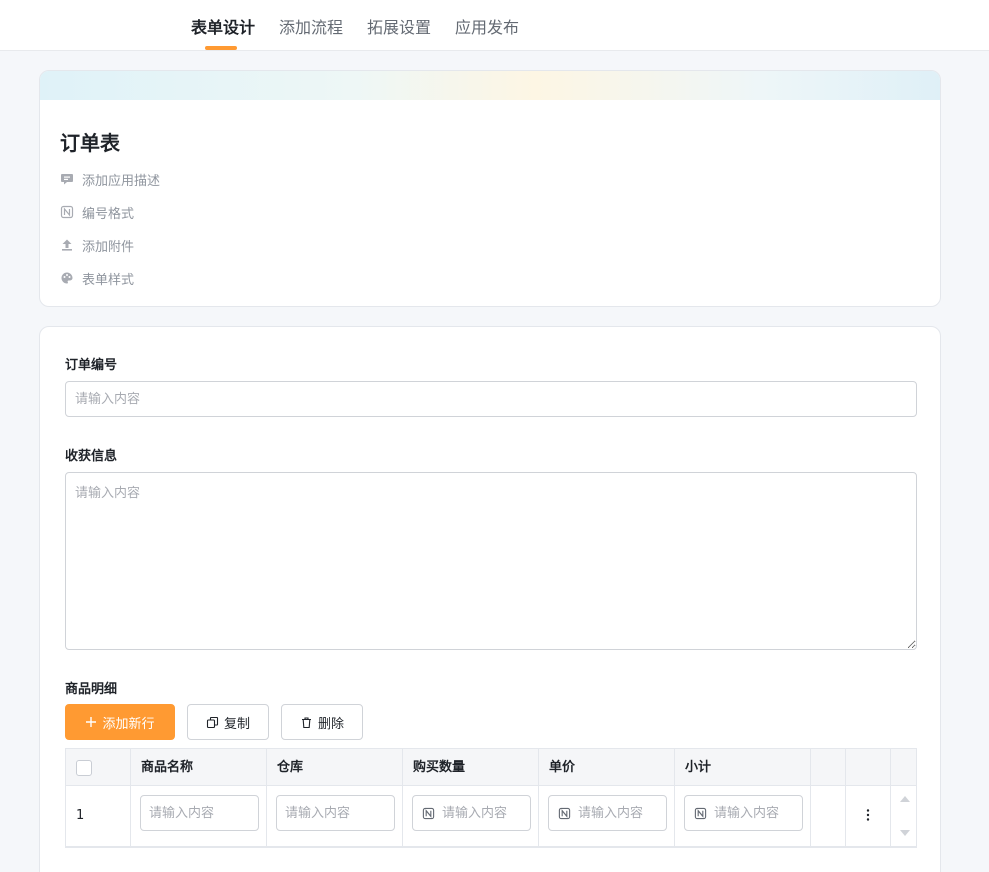 This screenshot has width=989, height=872. Describe the element at coordinates (128, 724) in the screenshot. I see `add-row-label: 添加新行` at that location.